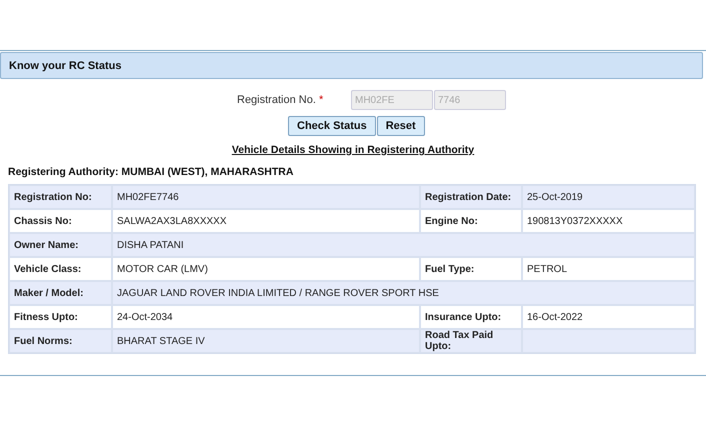  Describe the element at coordinates (151, 172) in the screenshot. I see `authority-text: Registering Authority: MUMBAI (WEST), MAHARASHTRA` at that location.